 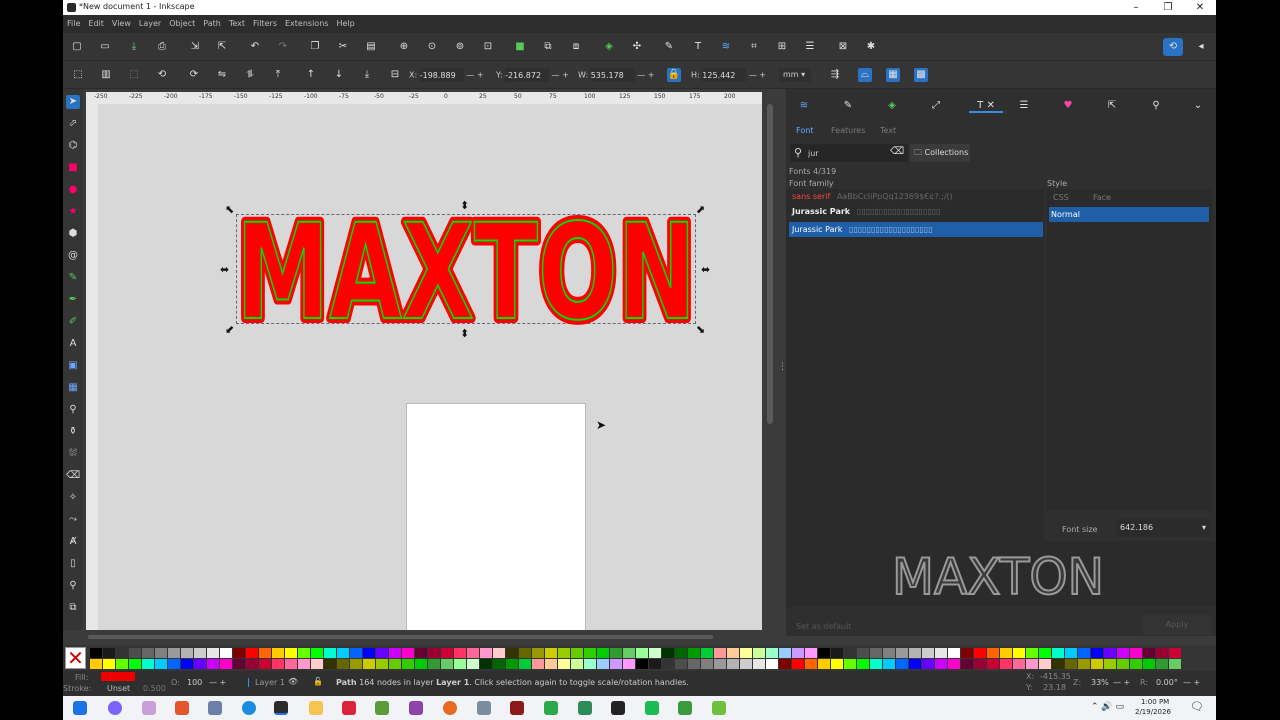 I want to click on calligraphy-tool-icon: ✐, so click(x=73, y=322).